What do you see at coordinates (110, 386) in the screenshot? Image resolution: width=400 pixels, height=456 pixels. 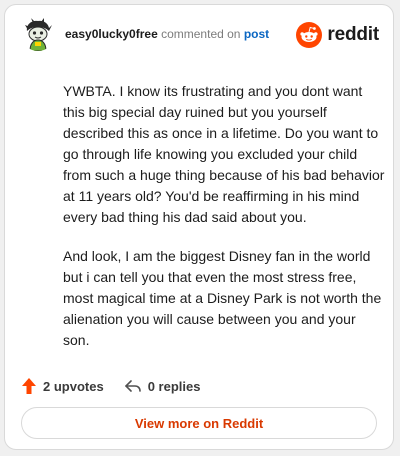 I see `comment-actions: 2 upvotes 0 replies` at bounding box center [110, 386].